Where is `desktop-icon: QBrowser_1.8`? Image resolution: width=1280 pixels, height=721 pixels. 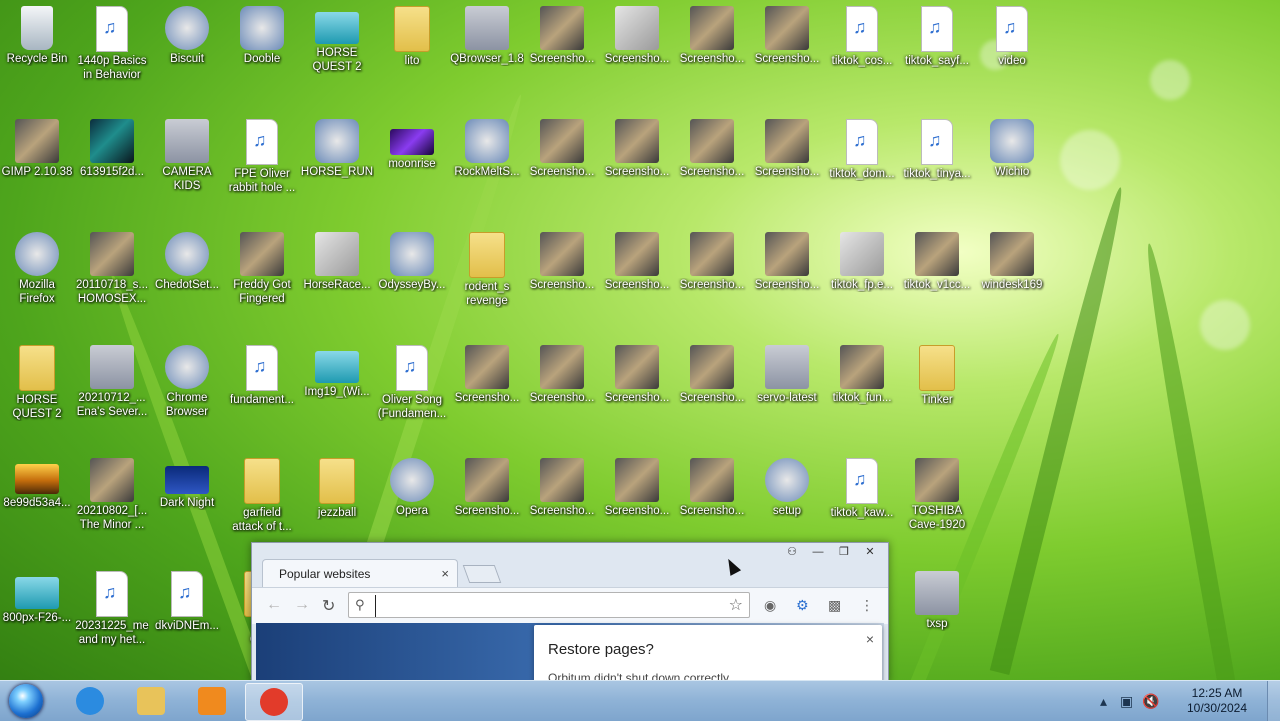
desktop-icon: QBrowser_1.8 is located at coordinates (487, 33).